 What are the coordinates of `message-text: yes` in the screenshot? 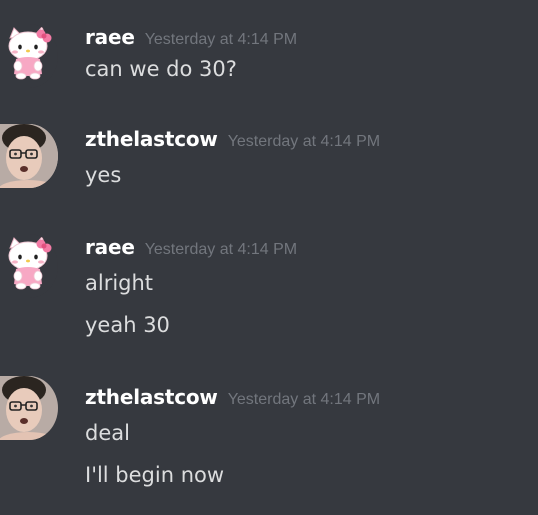 It's located at (103, 175).